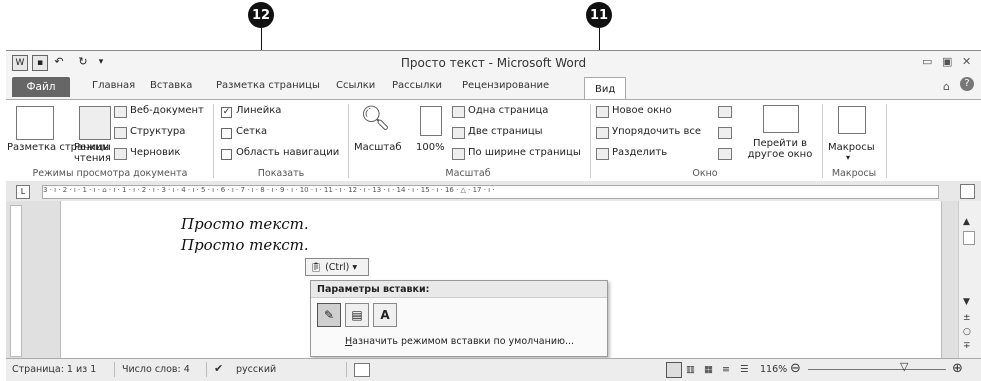 This screenshot has height=381, width=981. I want to click on web-view-icon: ▦, so click(708, 369).